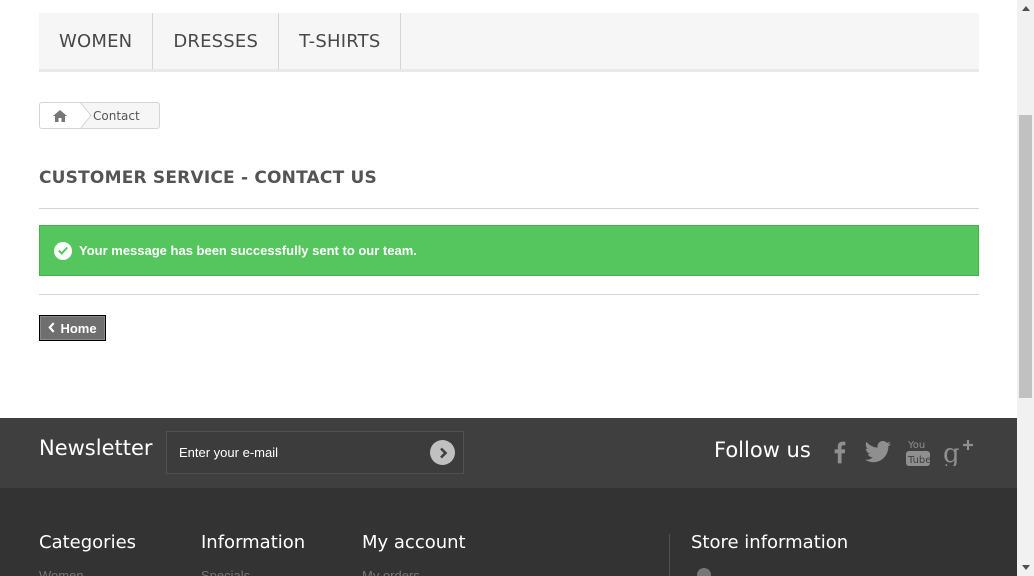  I want to click on twitter-icon, so click(878, 452).